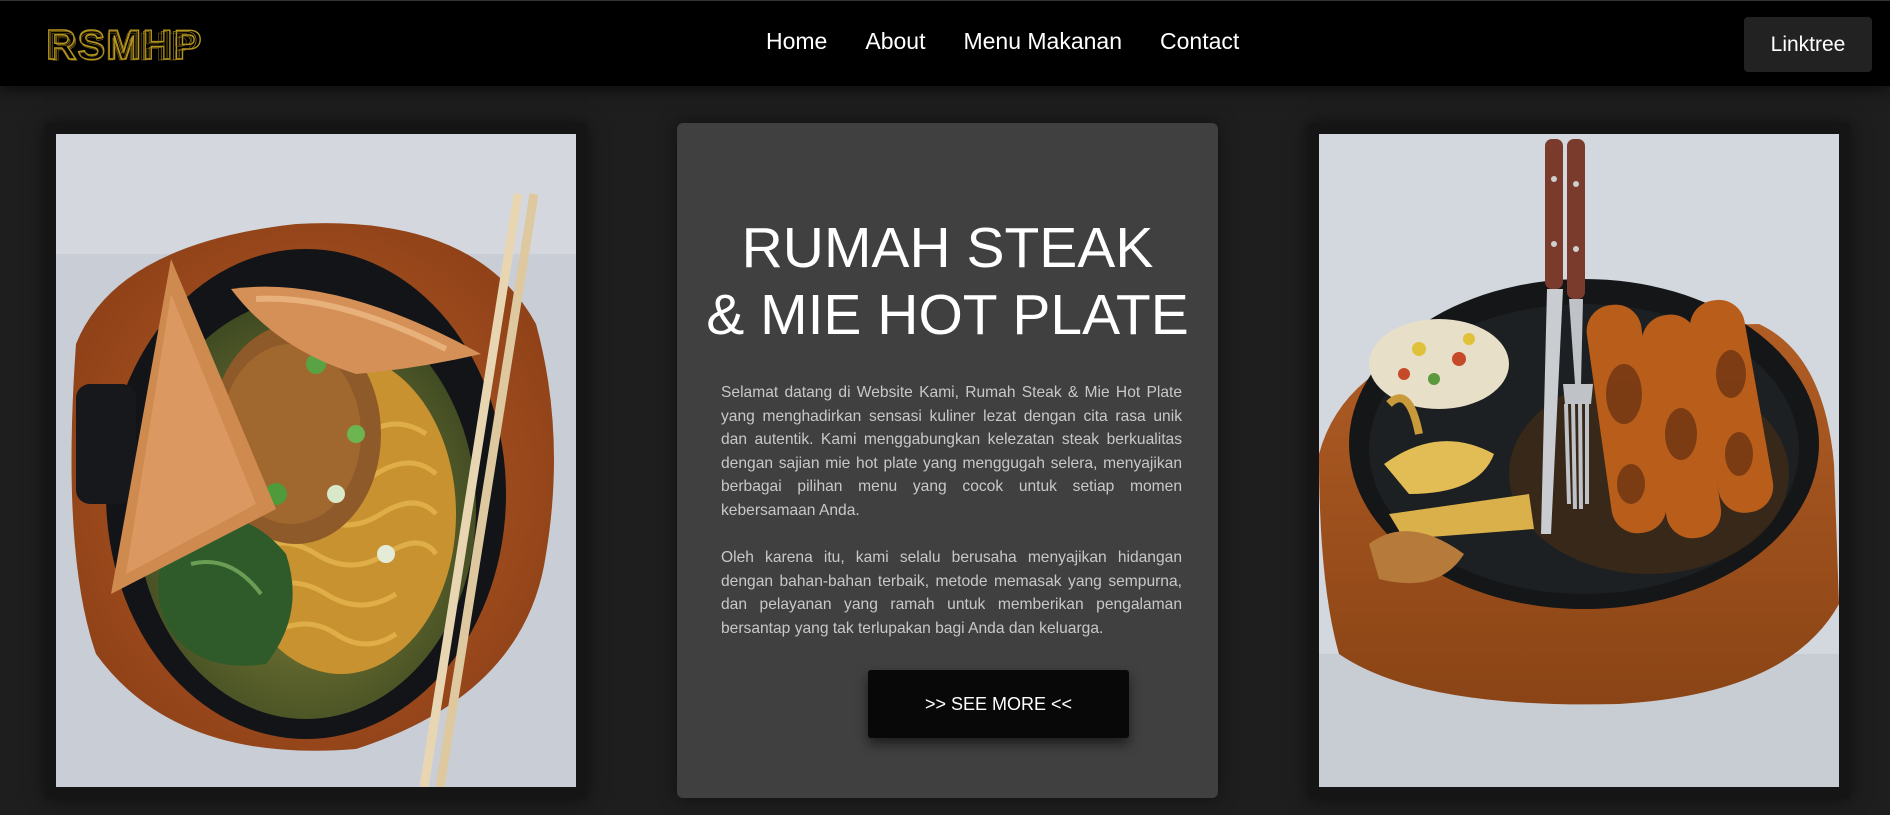  I want to click on nav-home-link: Home, so click(796, 41).